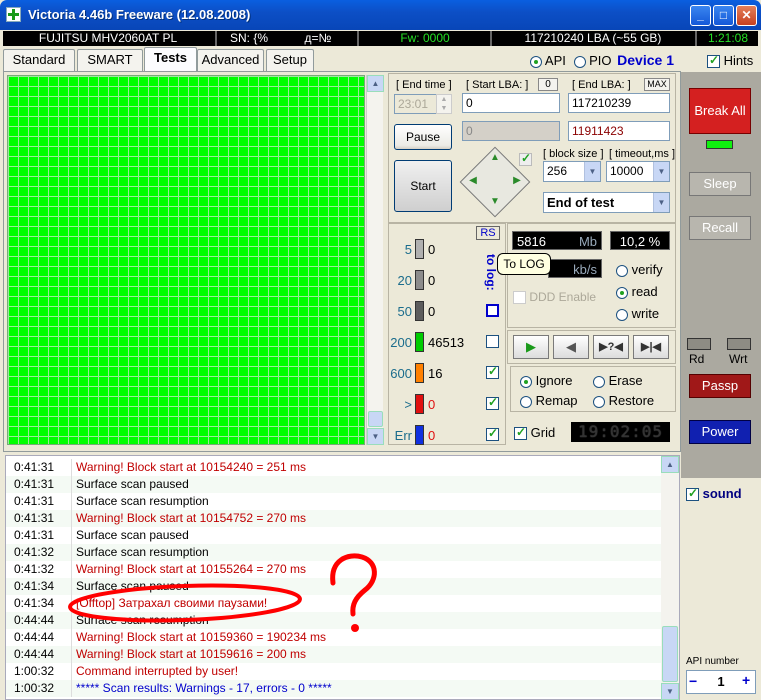  I want to click on end-time-field: 23:01, so click(418, 104).